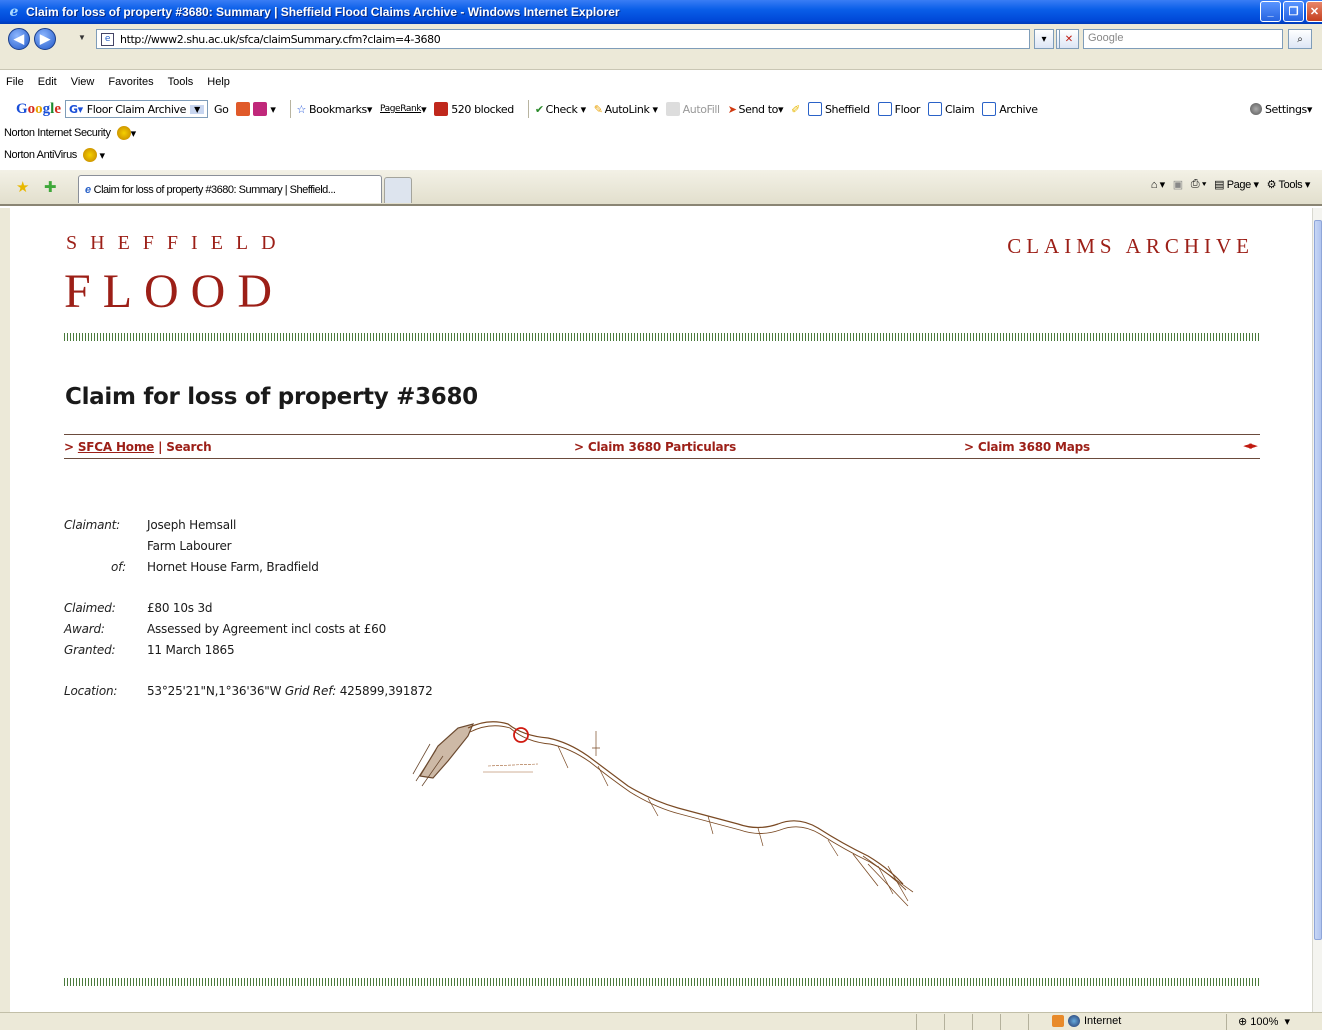  I want to click on forward-button: ▶, so click(45, 39).